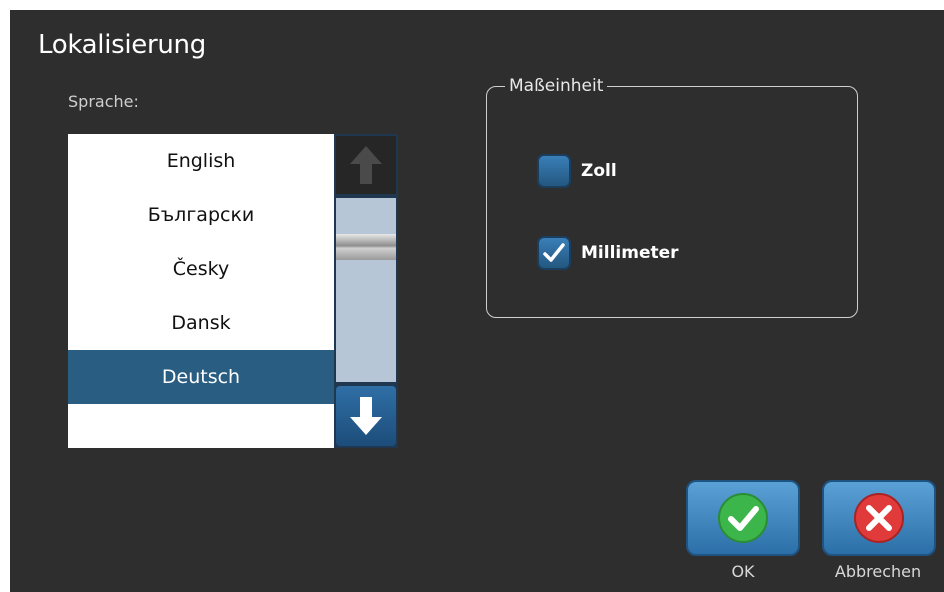  I want to click on unit-option-millimeter: Millimeter, so click(608, 253).